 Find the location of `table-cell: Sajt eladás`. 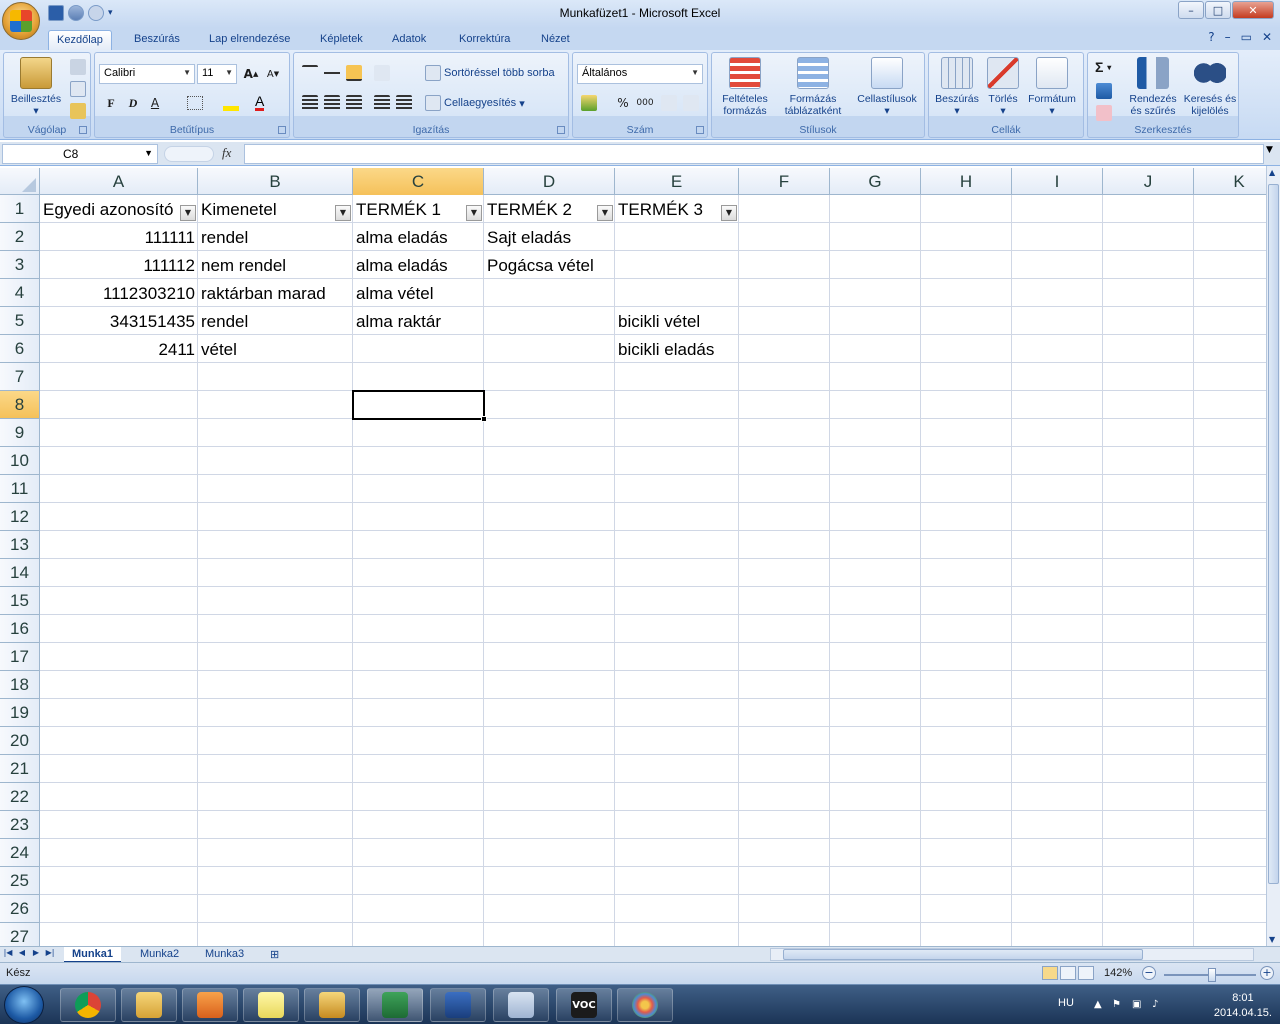

table-cell: Sajt eladás is located at coordinates (549, 238).